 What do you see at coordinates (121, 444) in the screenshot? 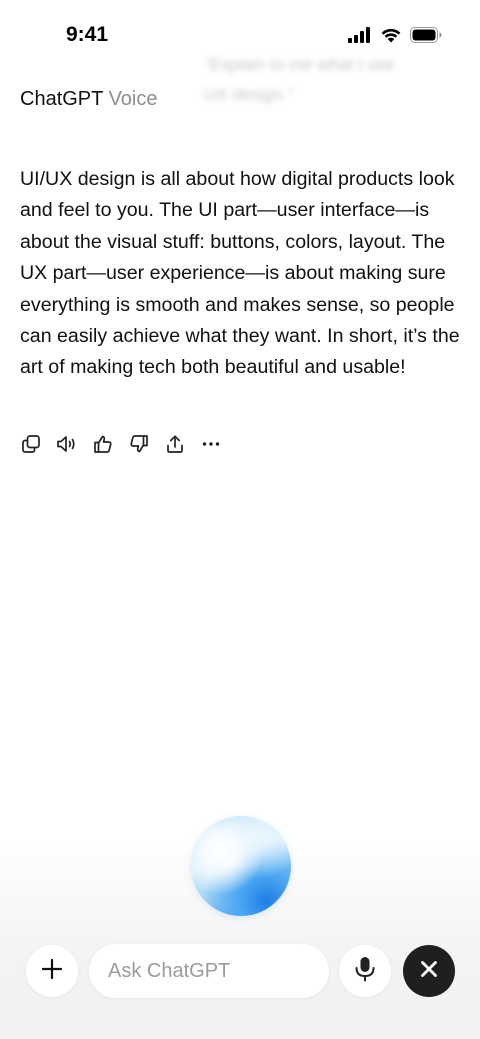
I see `message-actions` at bounding box center [121, 444].